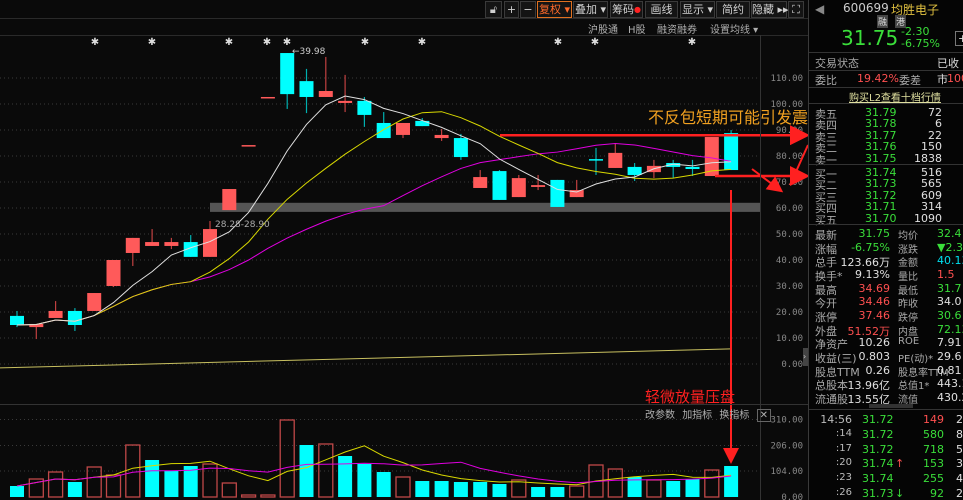 This screenshot has width=963, height=500. I want to click on fuquan-dropdown: 复权 ▾, so click(554, 9).